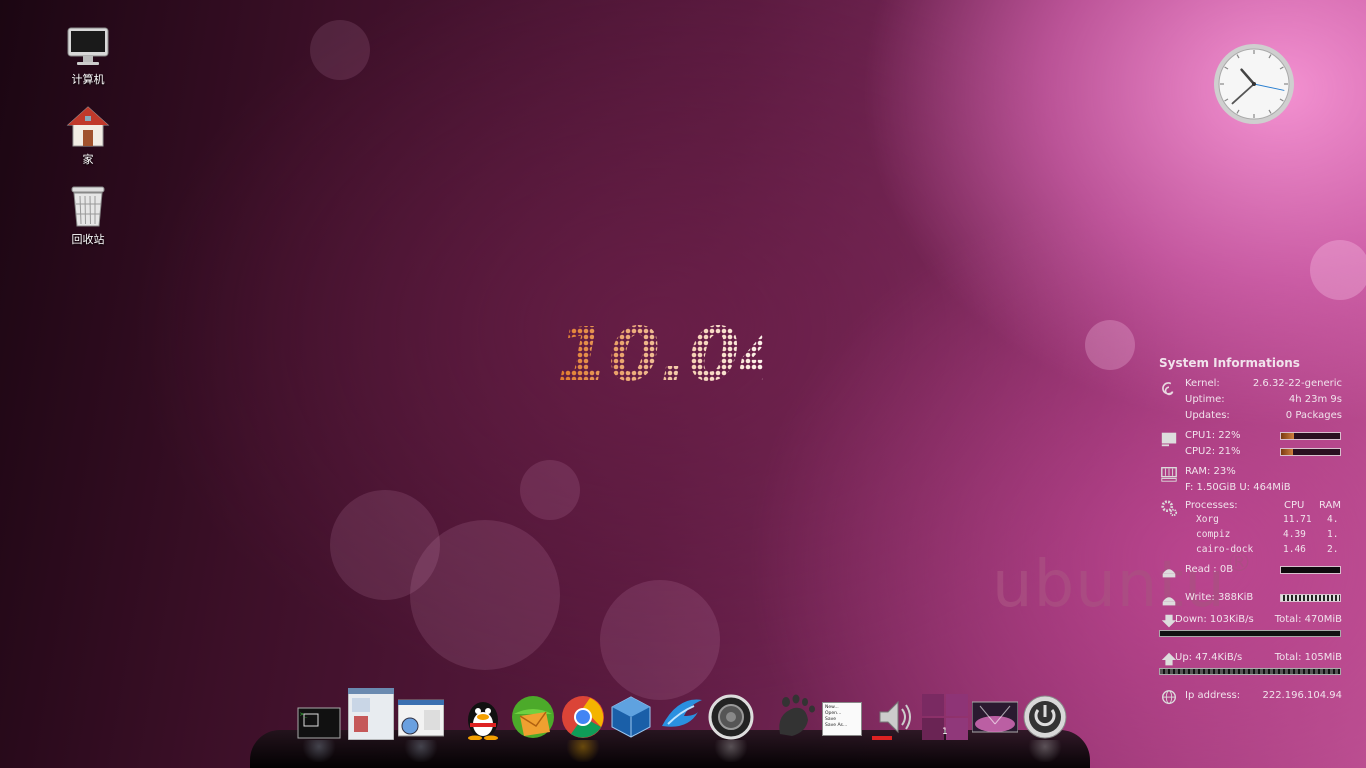 The image size is (1366, 768). Describe the element at coordinates (1213, 534) in the screenshot. I see `process-name: compiz` at that location.